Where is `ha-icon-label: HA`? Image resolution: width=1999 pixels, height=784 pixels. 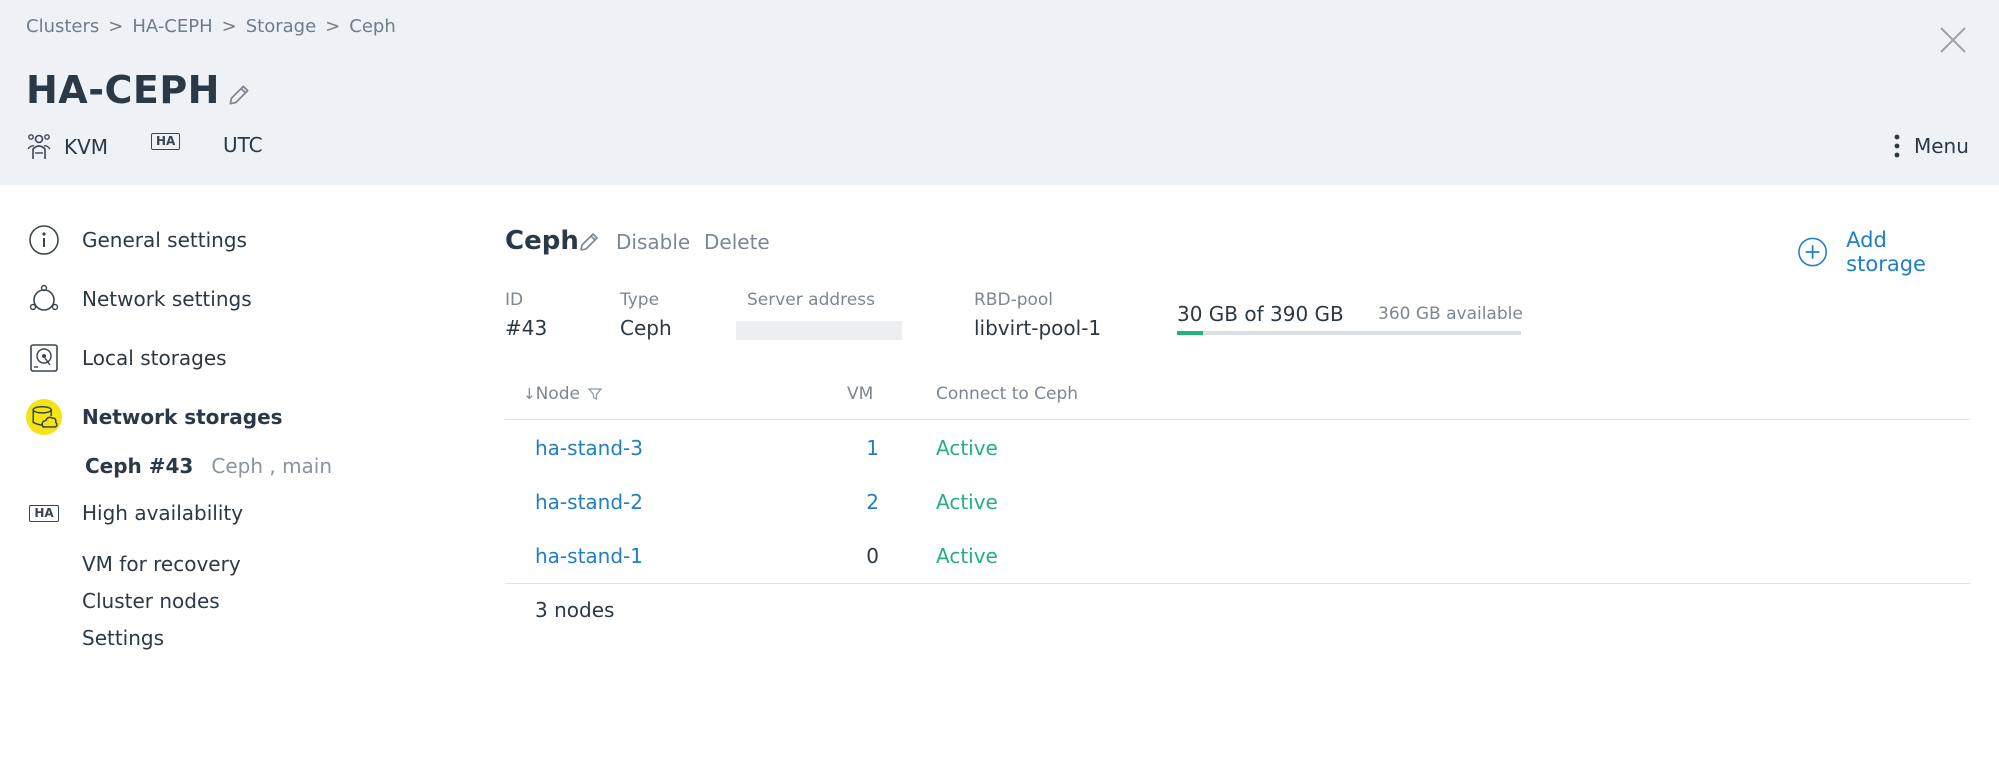 ha-icon-label: HA is located at coordinates (44, 513).